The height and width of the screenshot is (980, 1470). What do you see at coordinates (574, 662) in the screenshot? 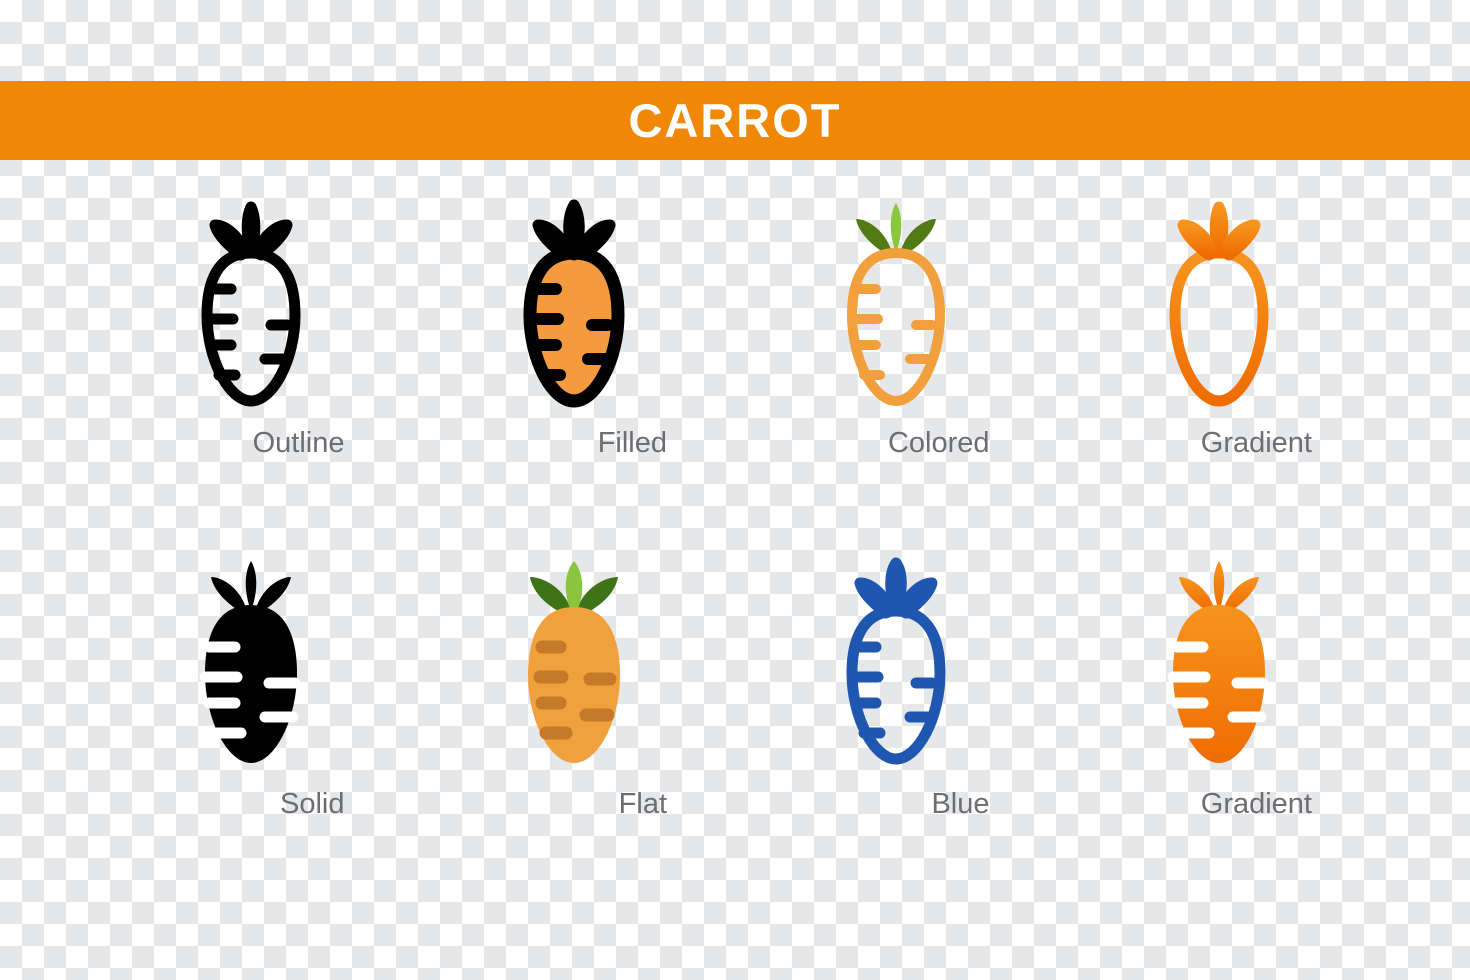
I see `carrot-flat-icon` at bounding box center [574, 662].